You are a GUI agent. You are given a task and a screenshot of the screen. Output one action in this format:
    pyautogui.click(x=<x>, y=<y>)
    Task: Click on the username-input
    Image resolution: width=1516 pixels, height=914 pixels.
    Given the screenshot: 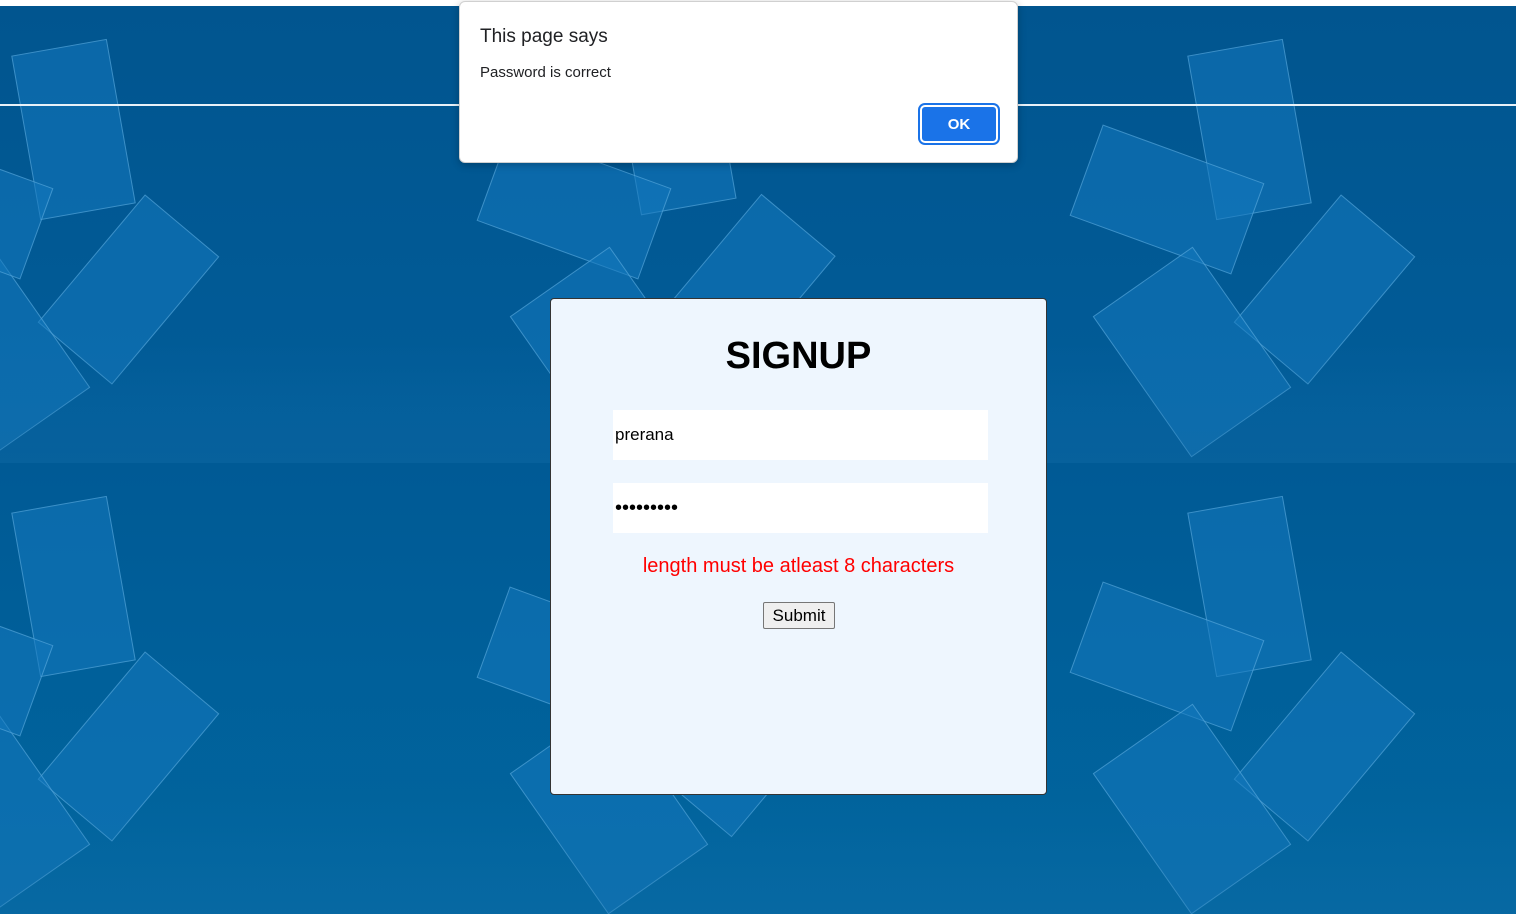 What is the action you would take?
    pyautogui.click(x=800, y=435)
    